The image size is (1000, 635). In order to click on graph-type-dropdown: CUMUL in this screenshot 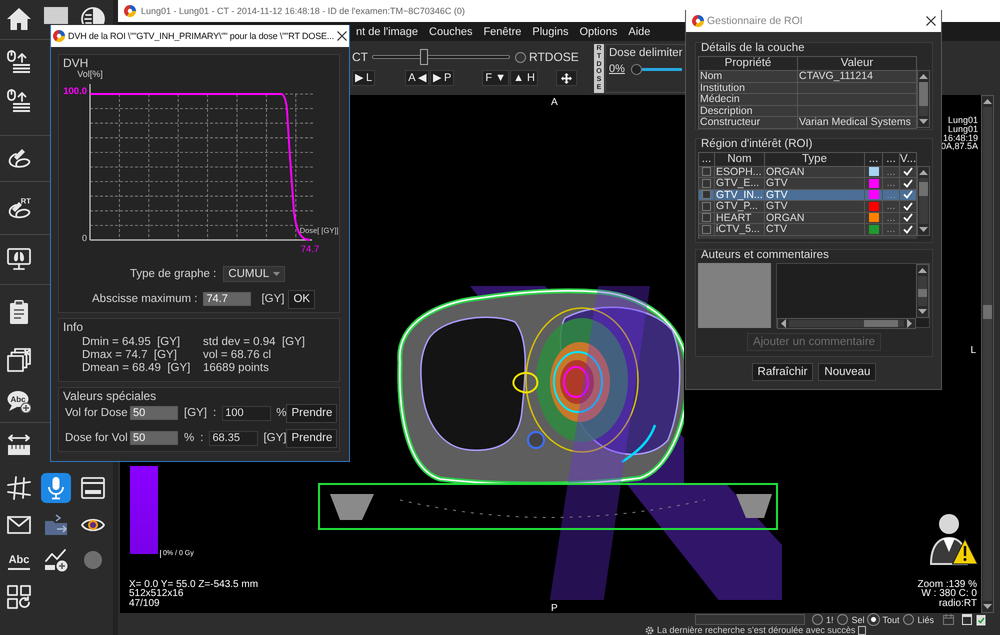, I will do `click(254, 274)`.